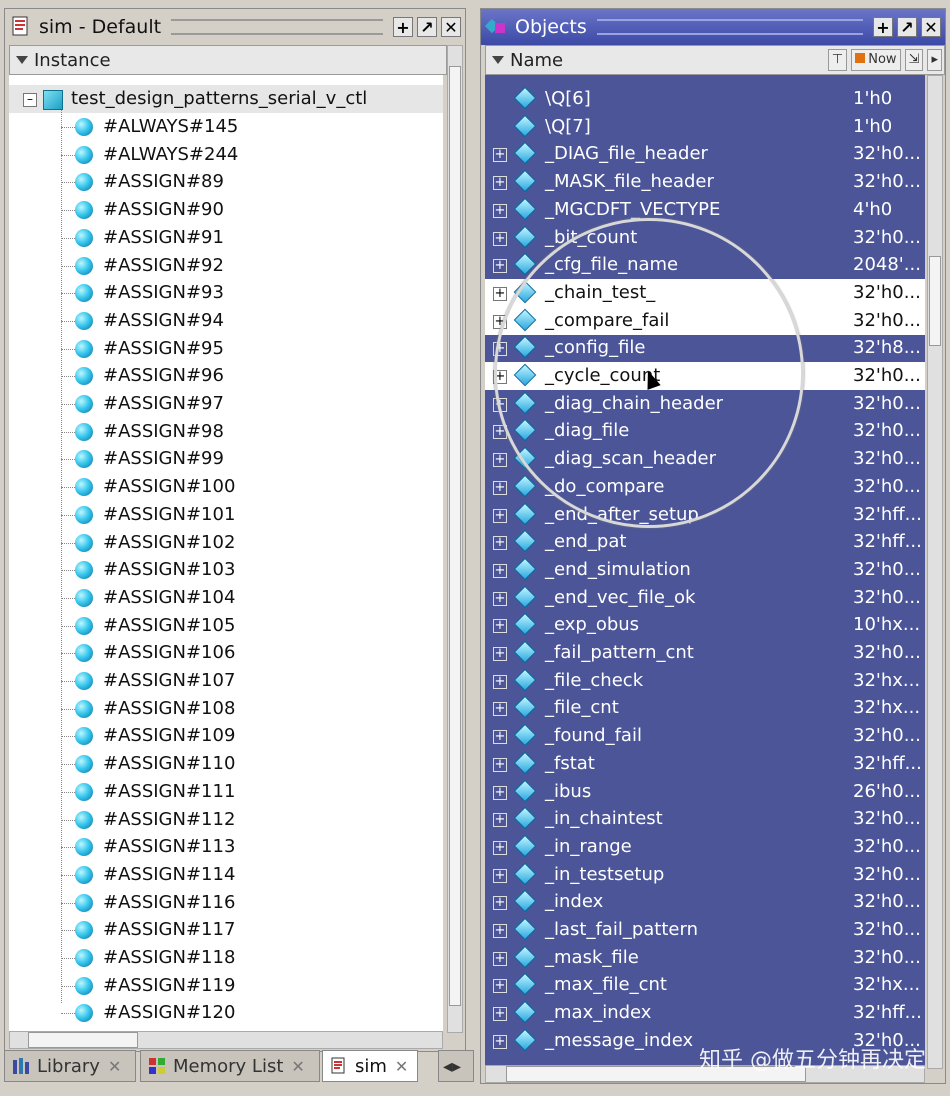  I want to click on now-button: Now, so click(876, 60).